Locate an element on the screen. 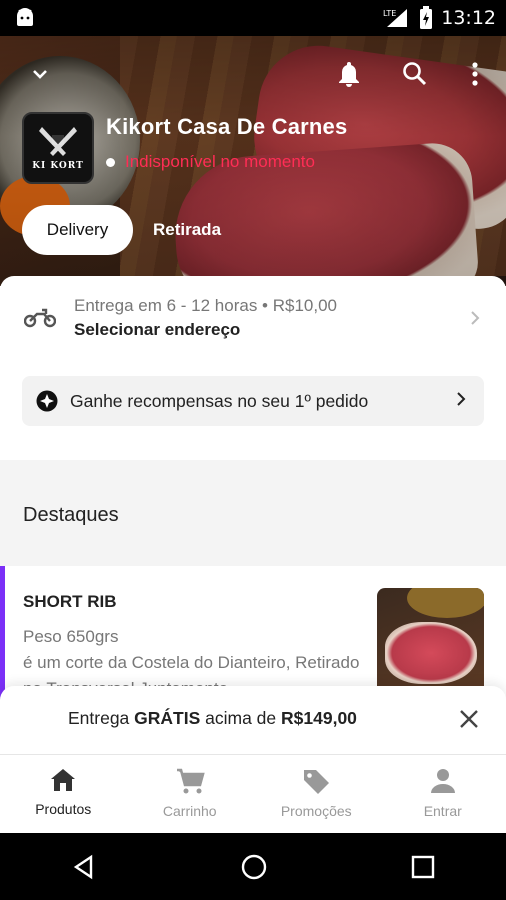 The image size is (506, 900). mode-pickup: Retirada is located at coordinates (187, 230).